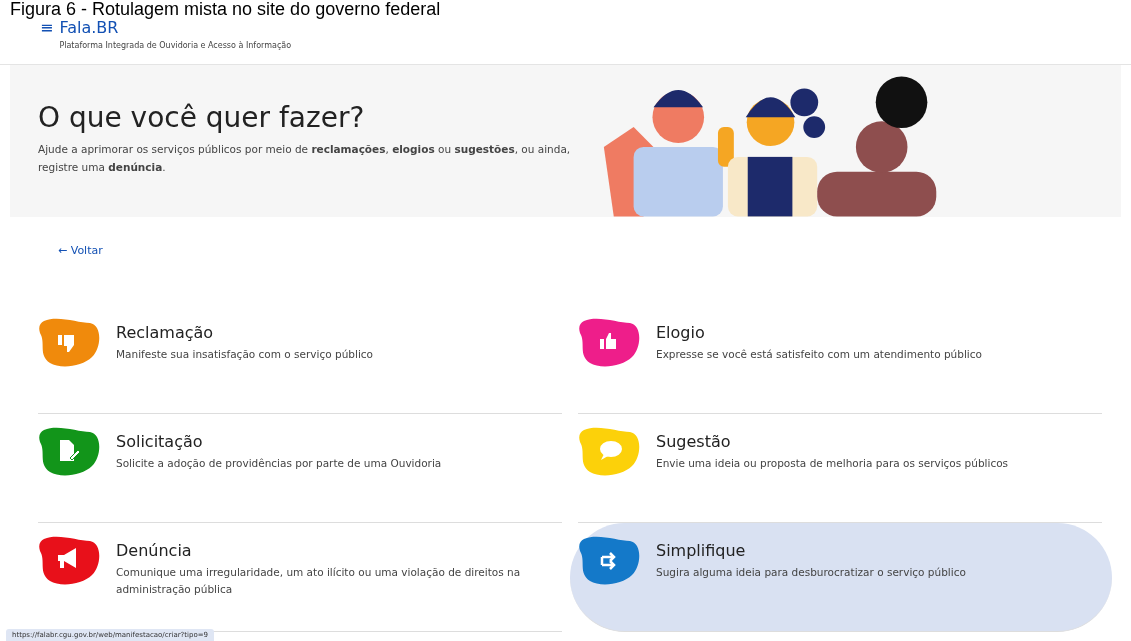 This screenshot has width=1131, height=641. Describe the element at coordinates (701, 550) in the screenshot. I see `option-title: Simplifique` at that location.